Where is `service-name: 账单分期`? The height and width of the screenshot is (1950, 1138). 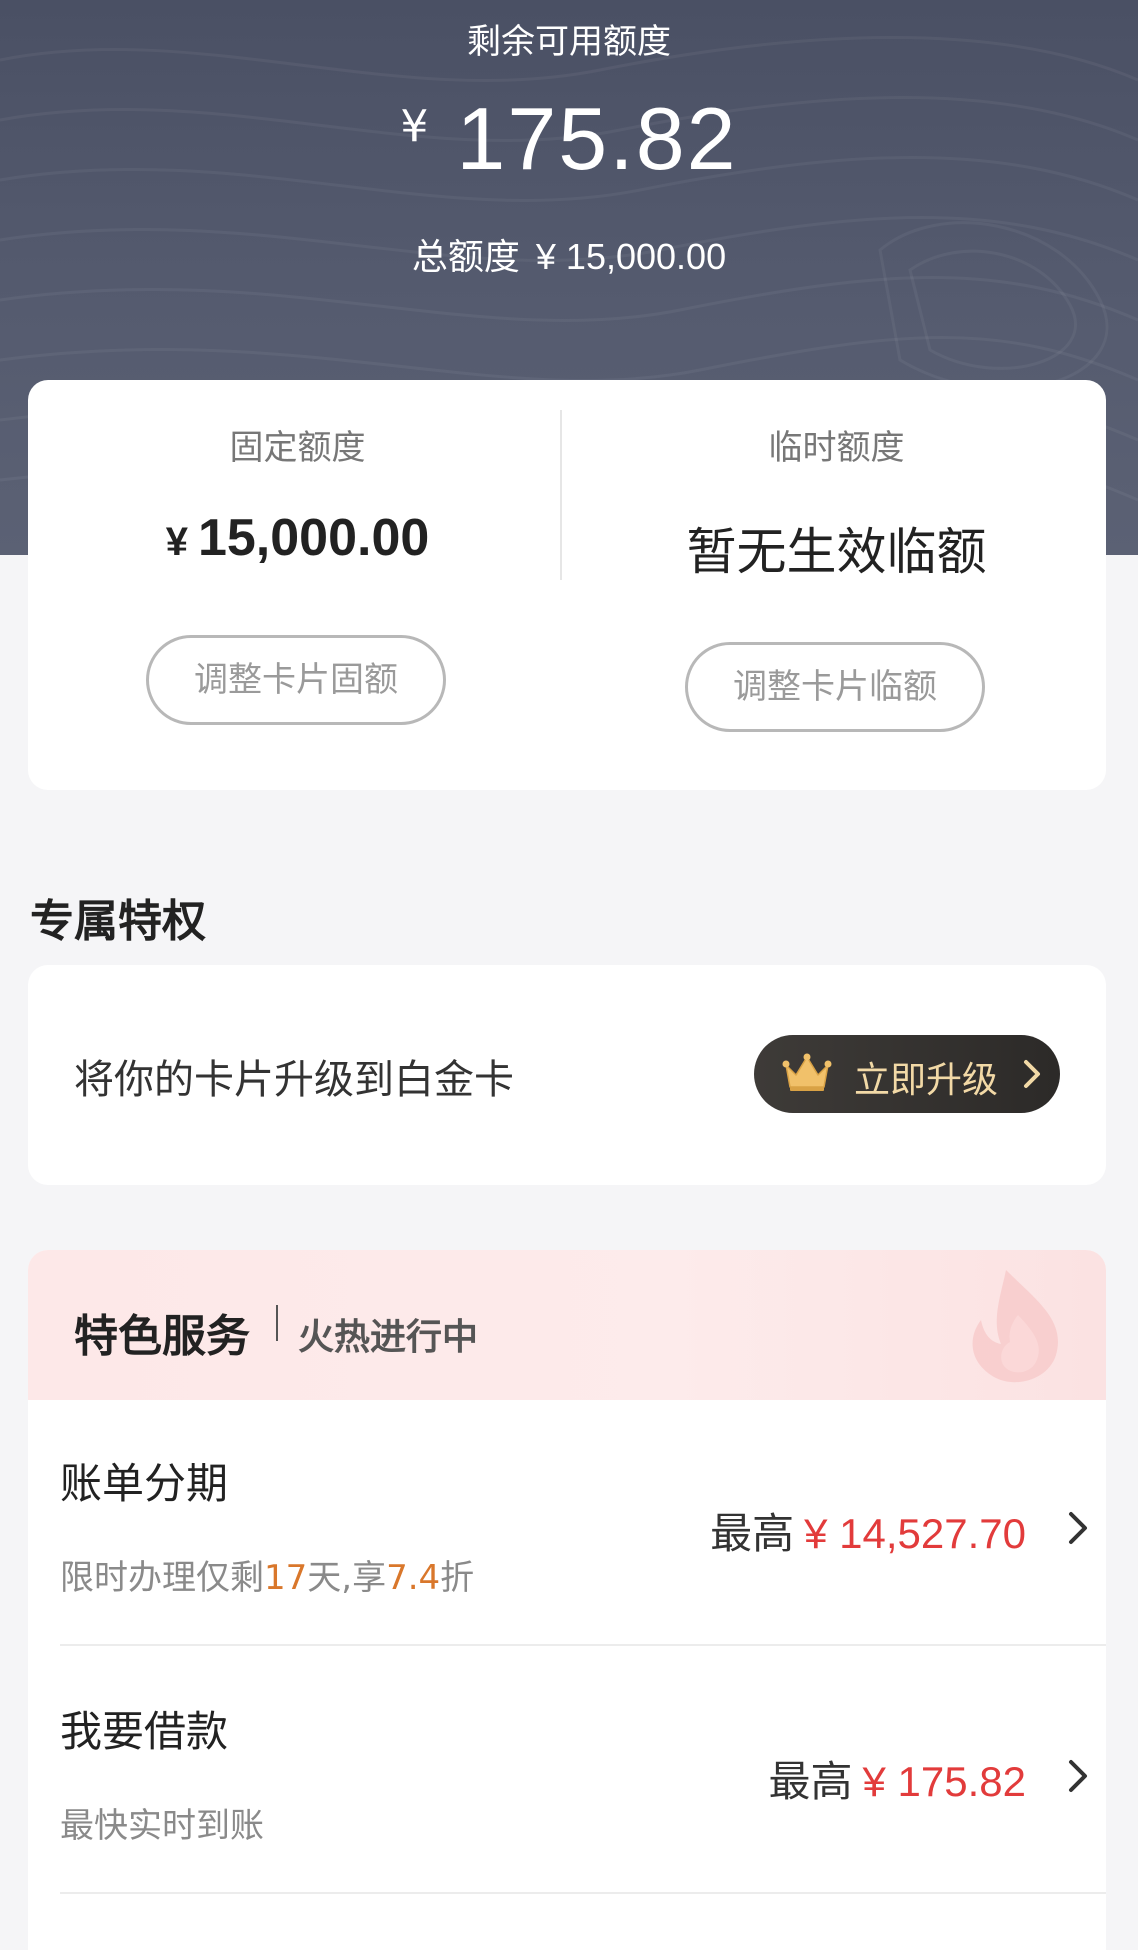 service-name: 账单分期 is located at coordinates (144, 1483).